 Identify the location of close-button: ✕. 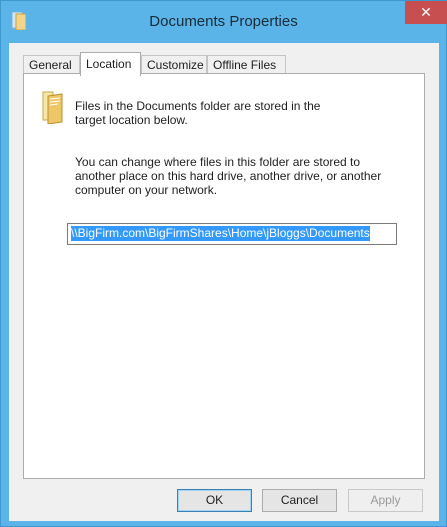
(426, 12).